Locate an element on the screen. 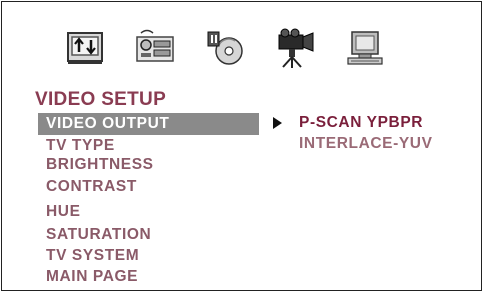  computer-preference-icon is located at coordinates (365, 48).